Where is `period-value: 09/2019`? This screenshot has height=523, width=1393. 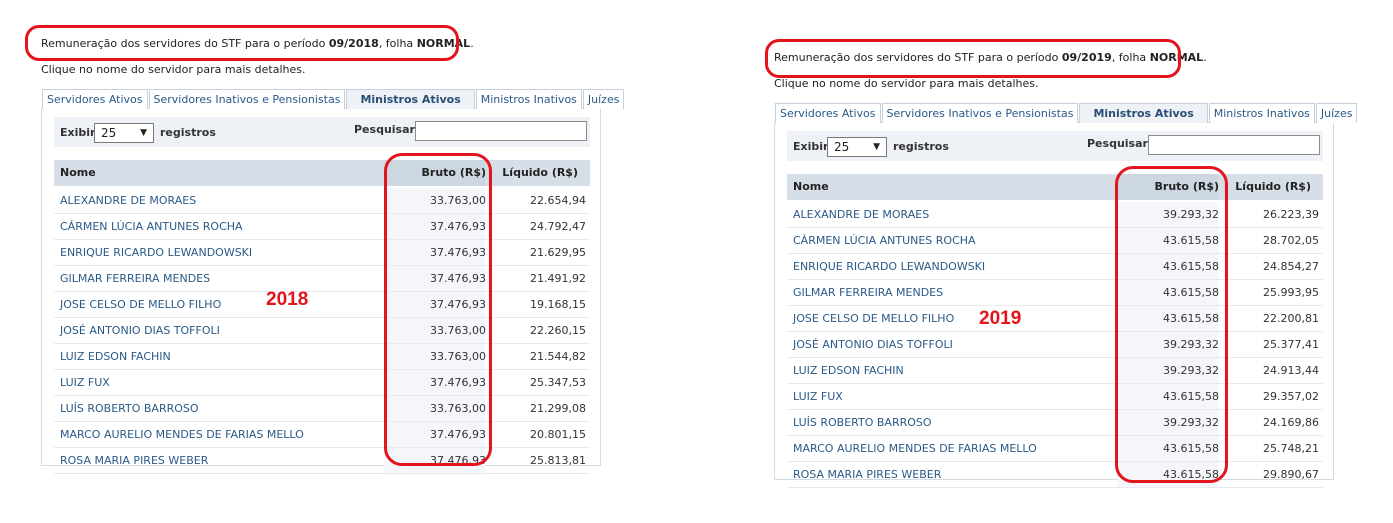 period-value: 09/2019 is located at coordinates (1086, 57).